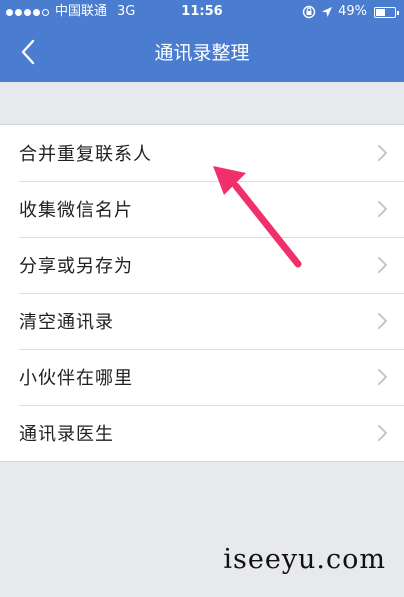 This screenshot has width=404, height=597. I want to click on battery-fill, so click(380, 12).